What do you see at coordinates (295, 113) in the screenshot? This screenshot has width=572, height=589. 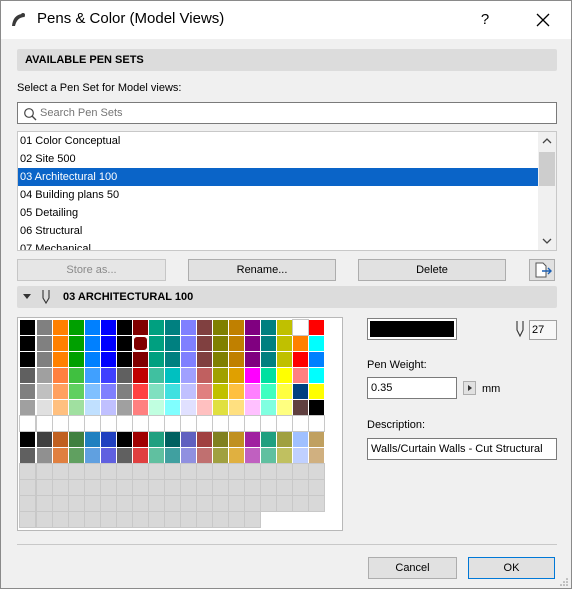 I see `search-pen-sets-input` at bounding box center [295, 113].